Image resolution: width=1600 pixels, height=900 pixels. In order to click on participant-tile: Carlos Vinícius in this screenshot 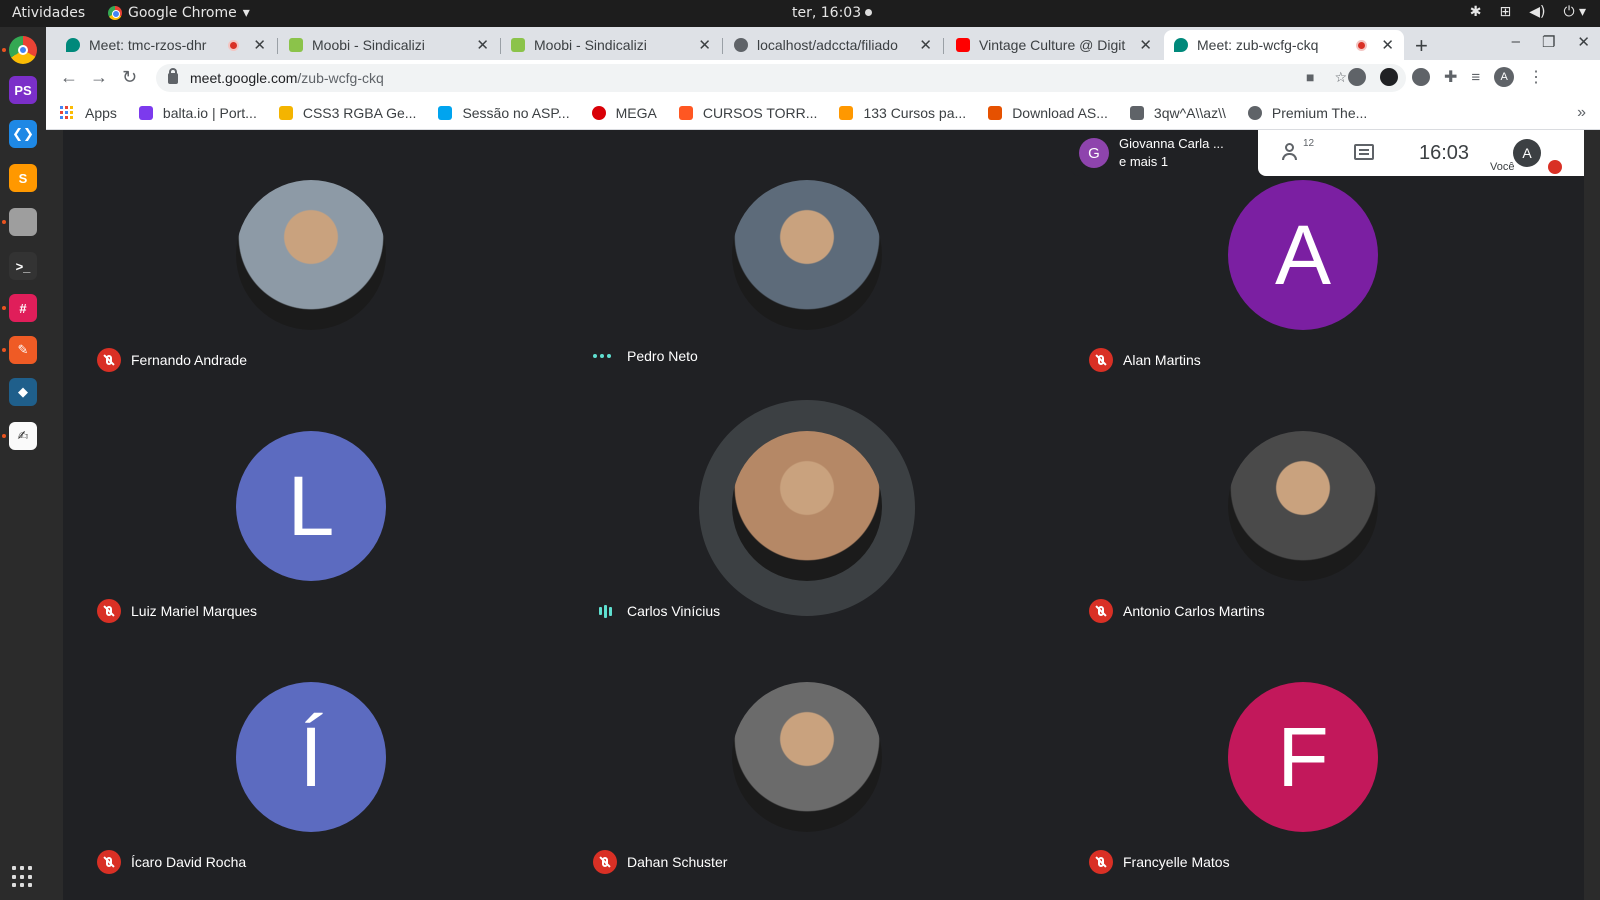, I will do `click(807, 506)`.